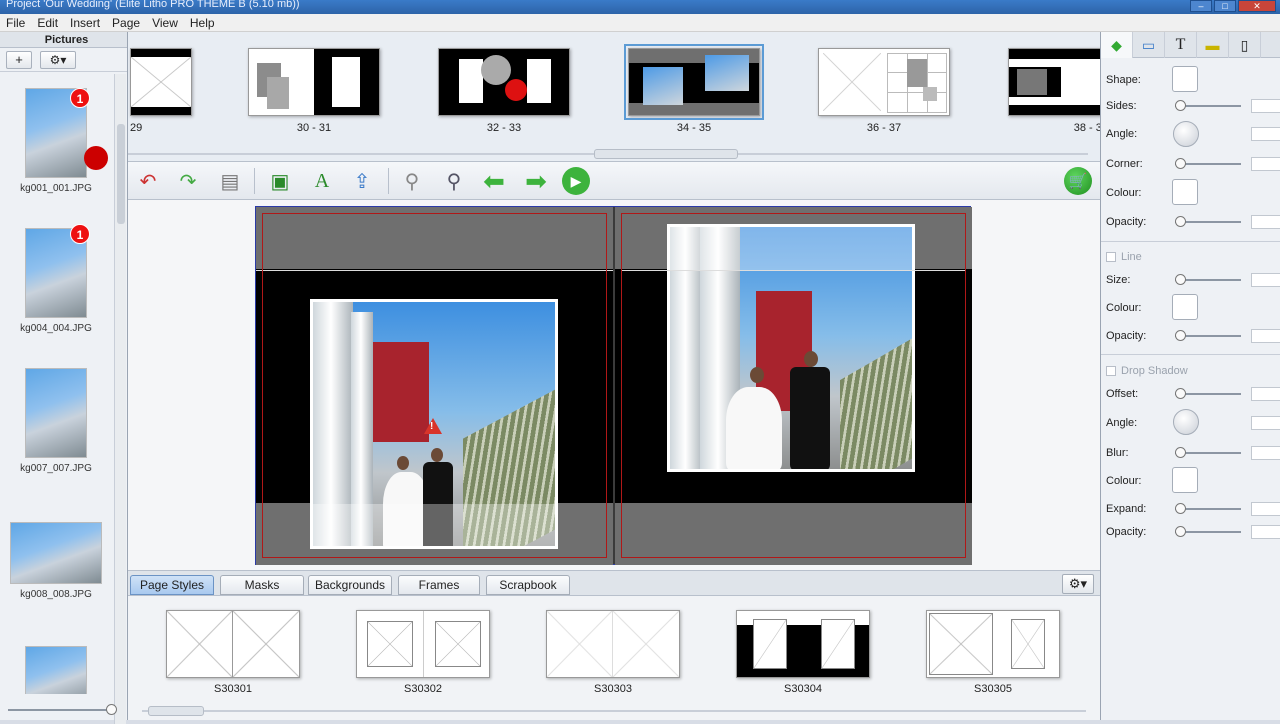 The height and width of the screenshot is (724, 1280). I want to click on picture-item: kg007_007.JPG, so click(56, 421).